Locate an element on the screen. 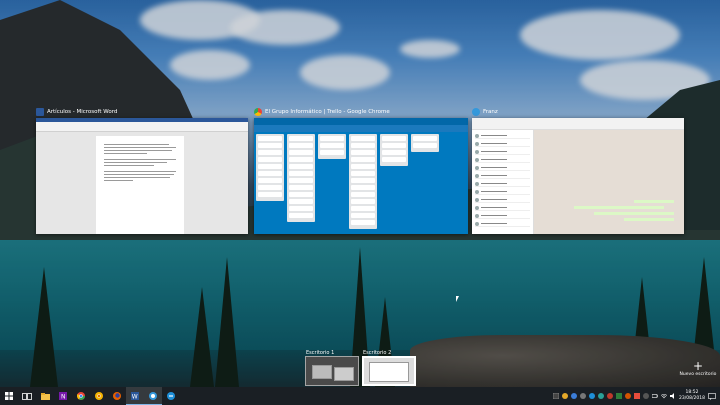 The image size is (720, 405). firefox-icon is located at coordinates (117, 396).